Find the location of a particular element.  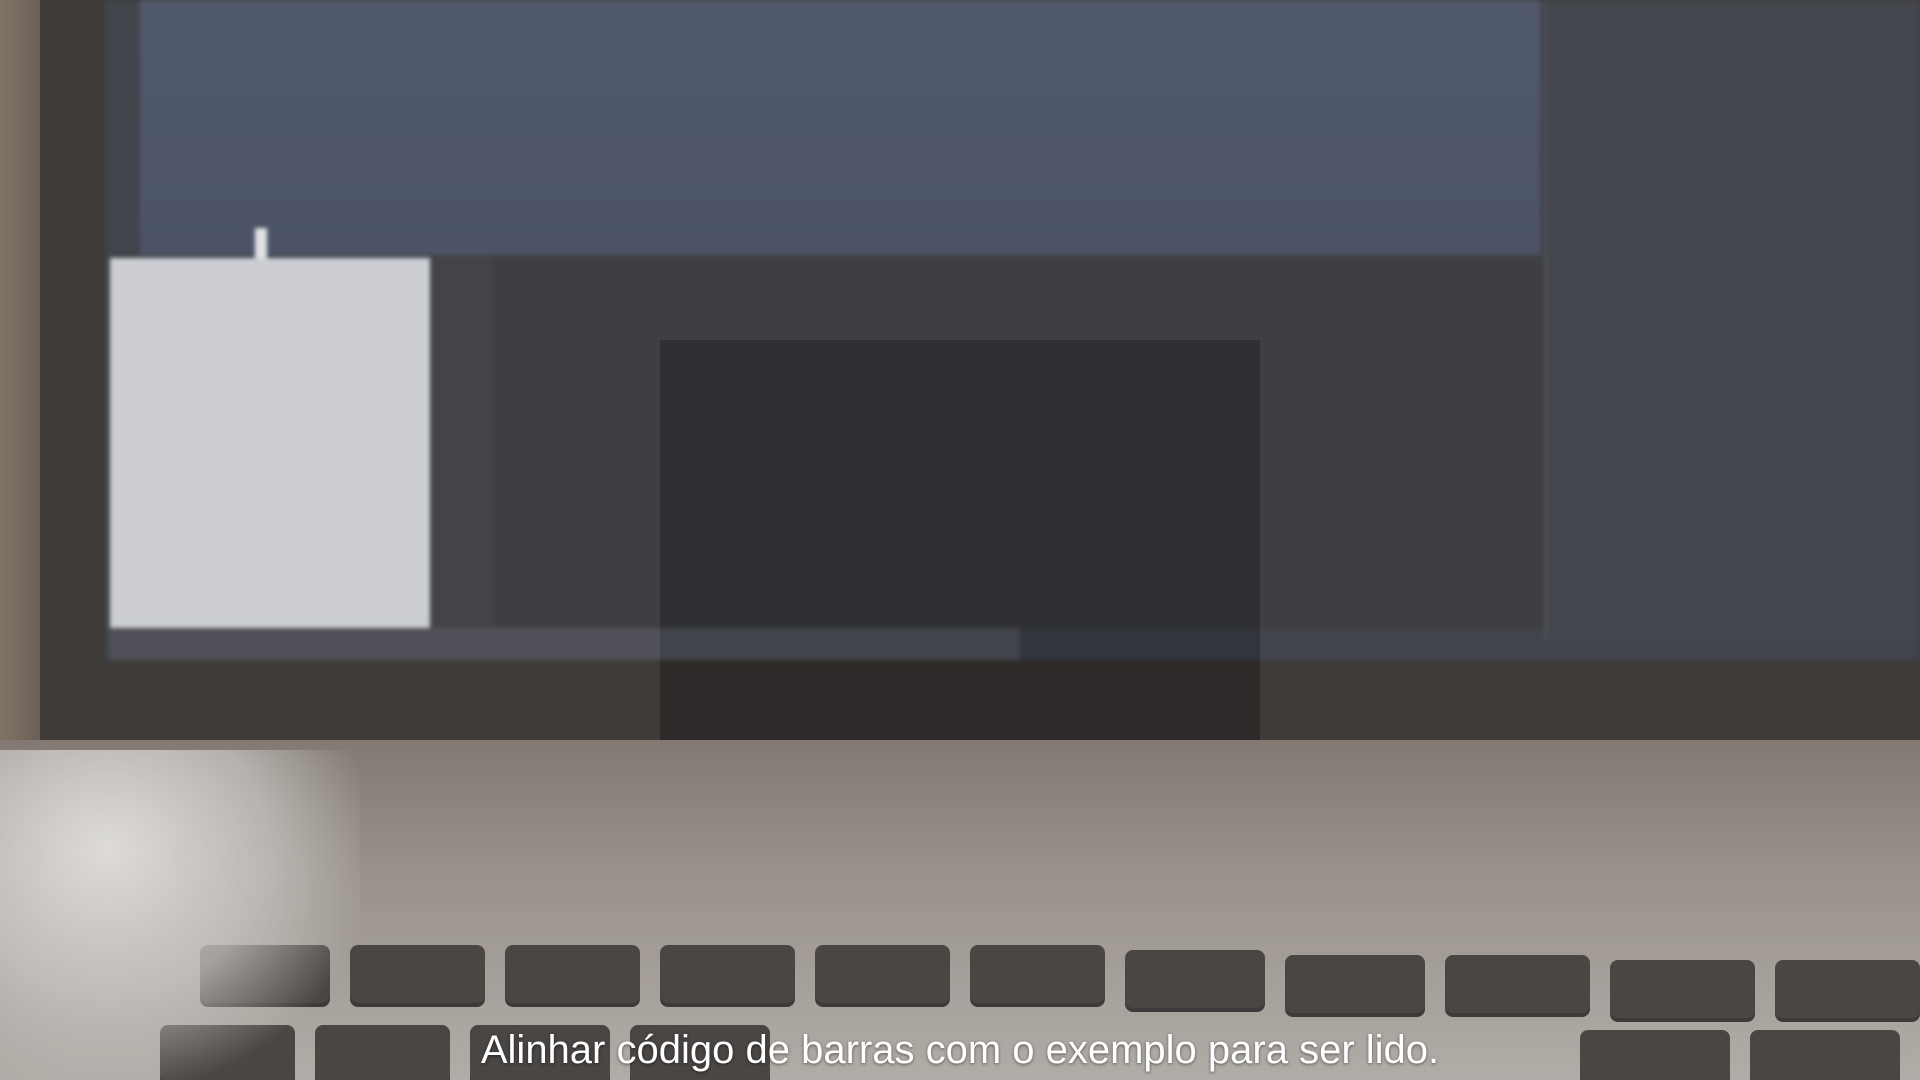

terminal-cursor is located at coordinates (261, 243).